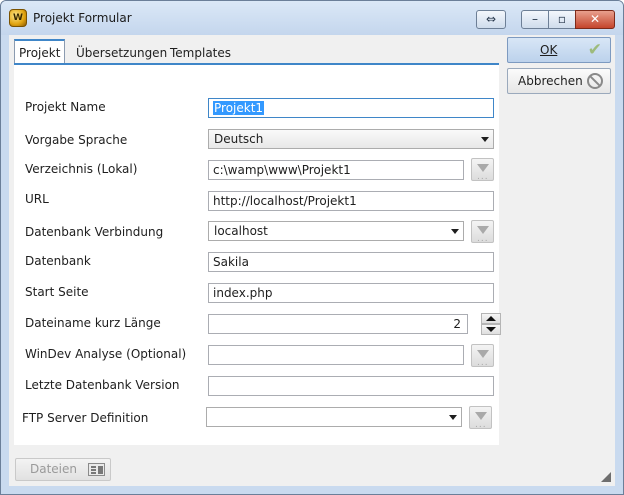 The height and width of the screenshot is (495, 624). Describe the element at coordinates (351, 108) in the screenshot. I see `project-name-input: Projekt1` at that location.